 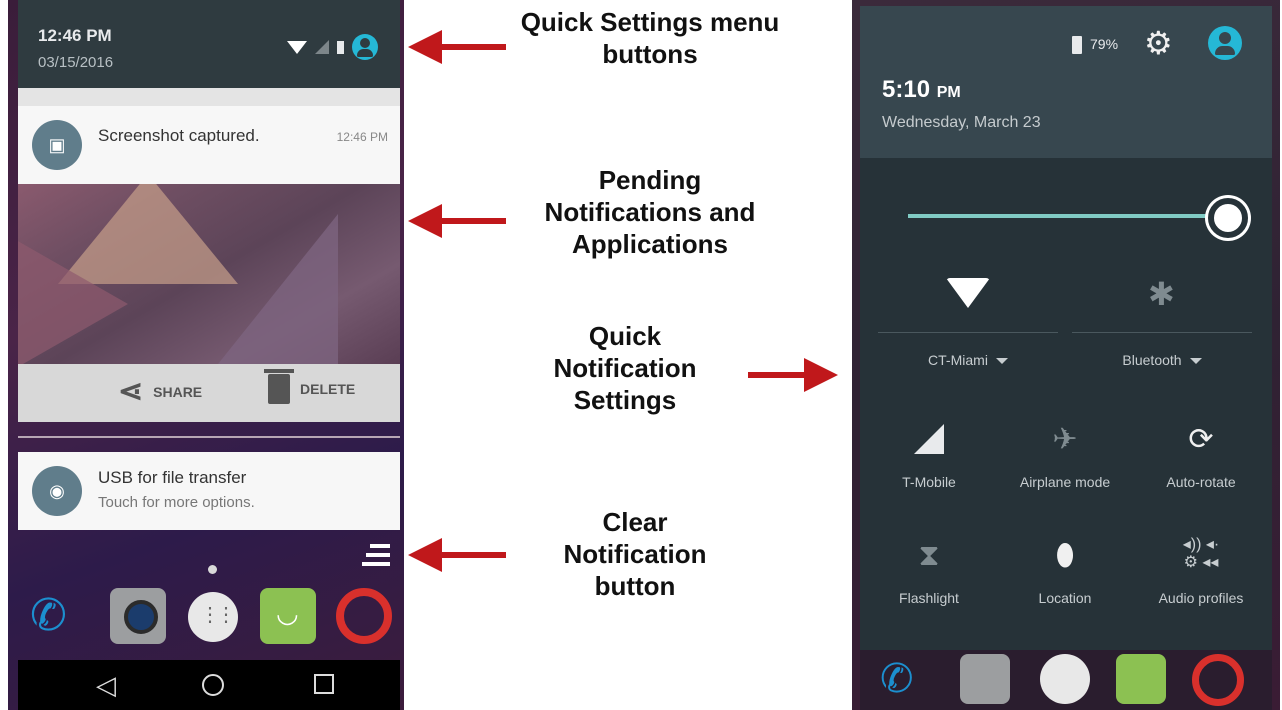 I want to click on dock: ✆, so click(x=213, y=618).